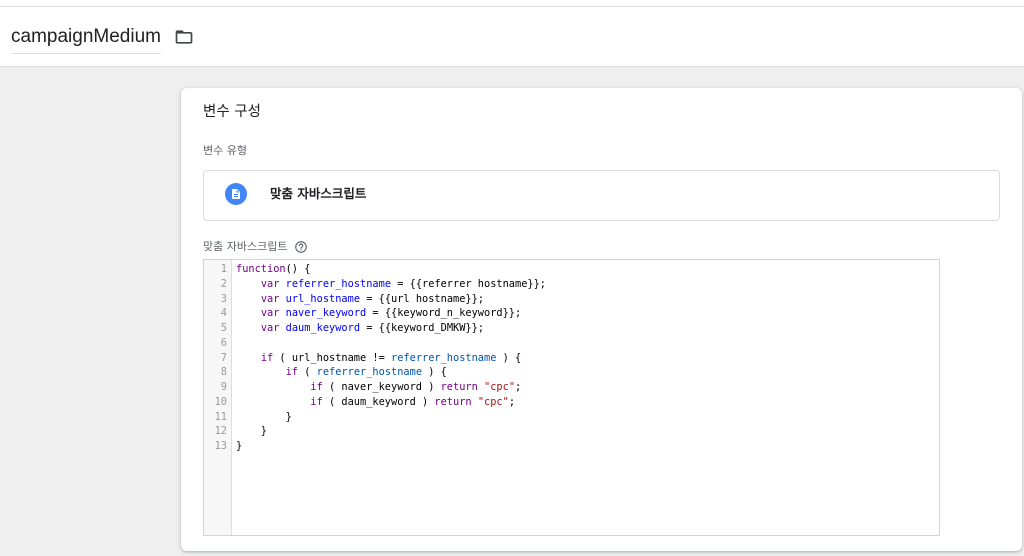  I want to click on line-number: 5, so click(223, 328).